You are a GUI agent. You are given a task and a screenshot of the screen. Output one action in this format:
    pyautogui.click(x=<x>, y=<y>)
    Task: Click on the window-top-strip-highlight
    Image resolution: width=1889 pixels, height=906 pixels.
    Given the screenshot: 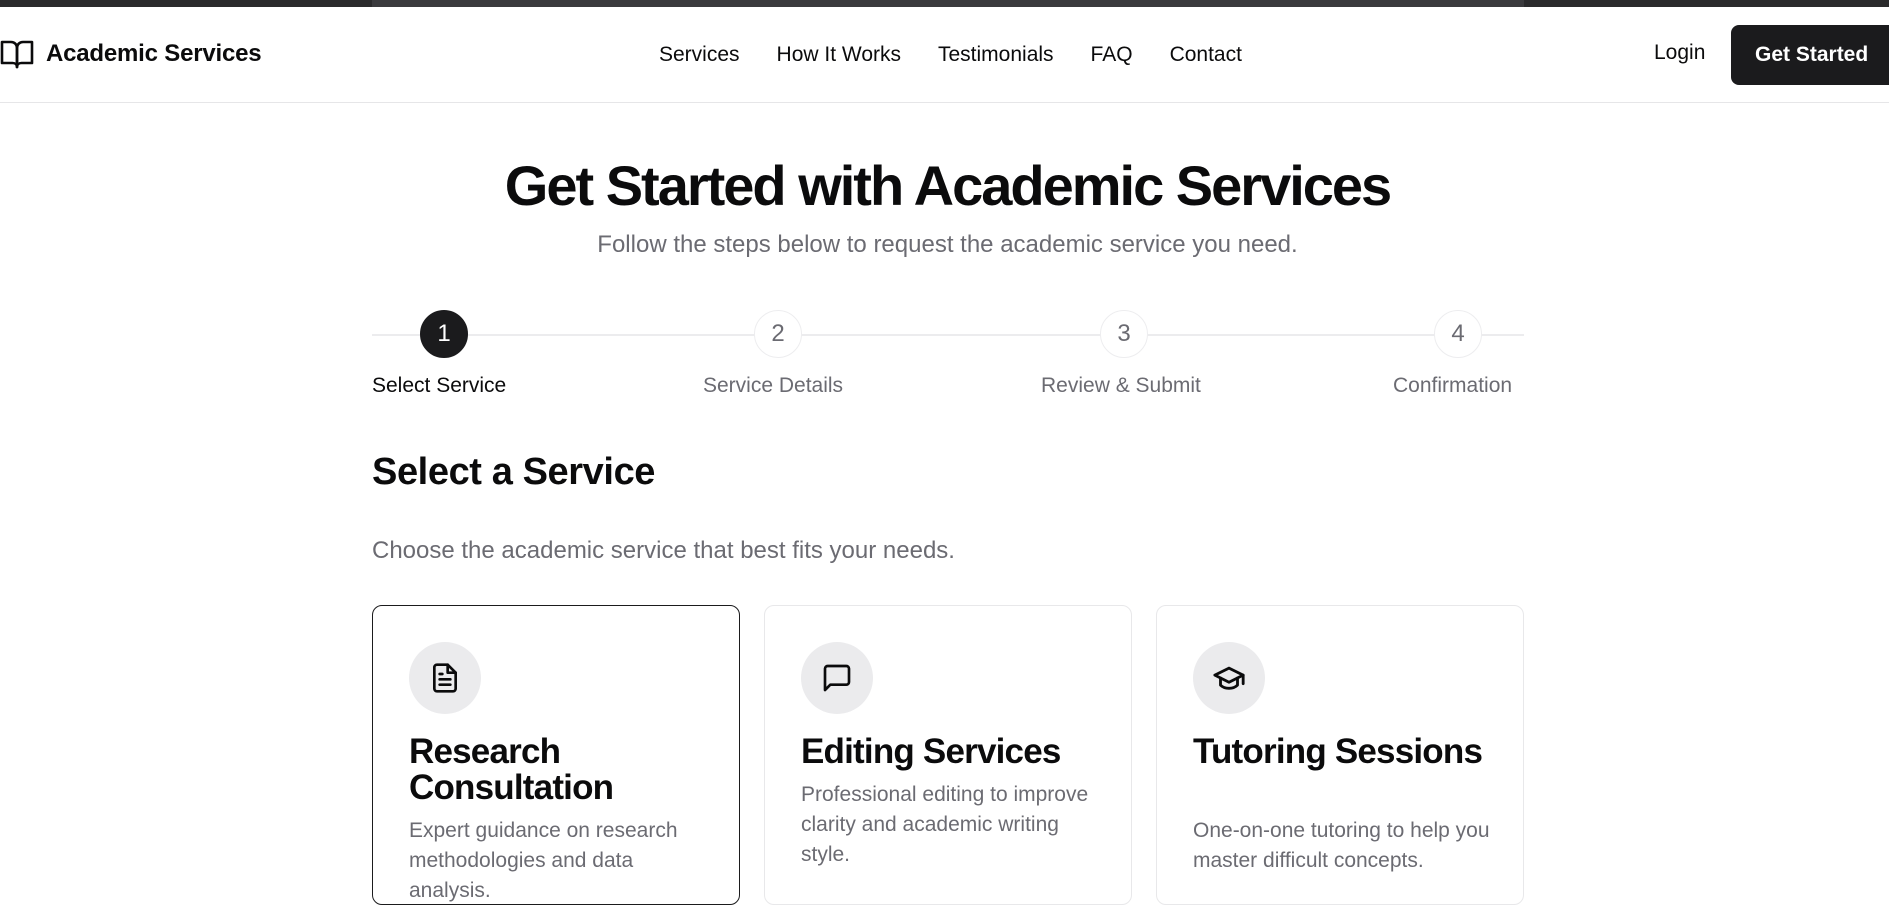 What is the action you would take?
    pyautogui.click(x=948, y=3)
    